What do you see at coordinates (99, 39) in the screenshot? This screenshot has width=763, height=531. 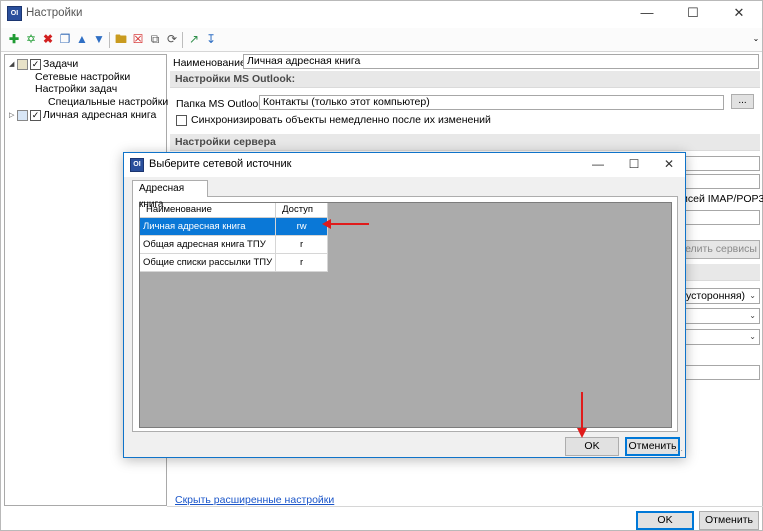 I see `move-down-icon: ▼` at bounding box center [99, 39].